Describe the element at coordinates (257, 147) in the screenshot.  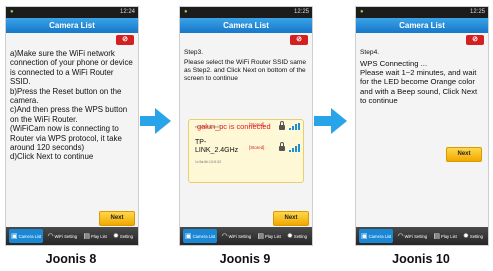
I see `network-status: [Stored]` at that location.